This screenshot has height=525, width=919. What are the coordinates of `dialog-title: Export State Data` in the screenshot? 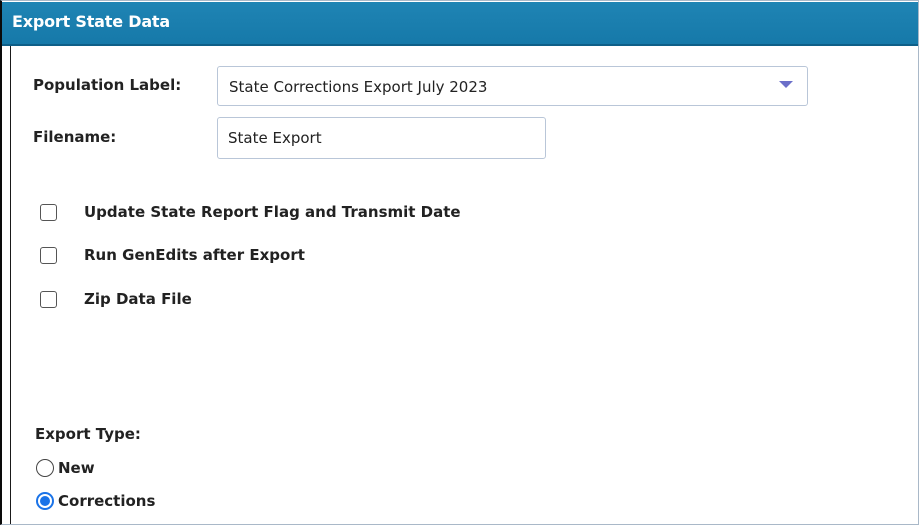 It's located at (91, 21).